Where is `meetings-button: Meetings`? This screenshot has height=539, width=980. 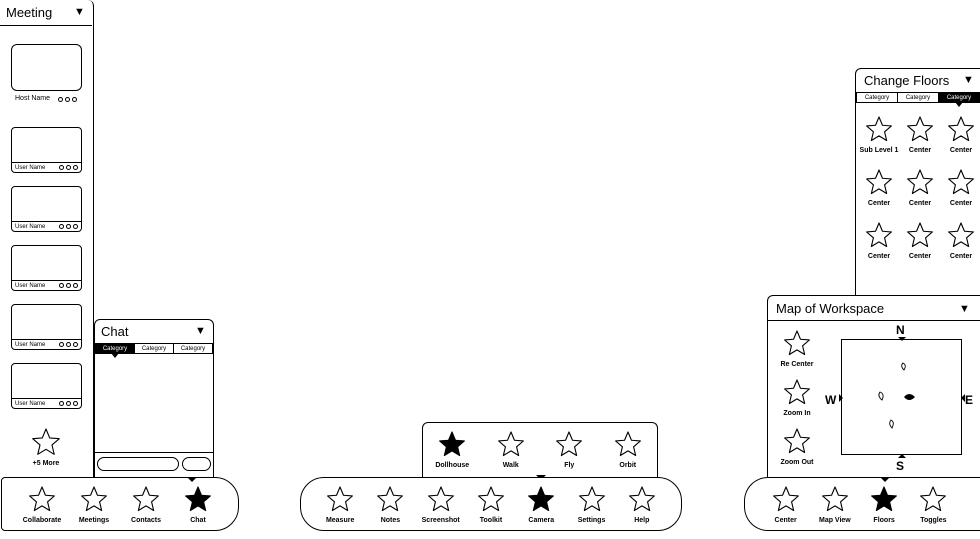 meetings-button: Meetings is located at coordinates (94, 504).